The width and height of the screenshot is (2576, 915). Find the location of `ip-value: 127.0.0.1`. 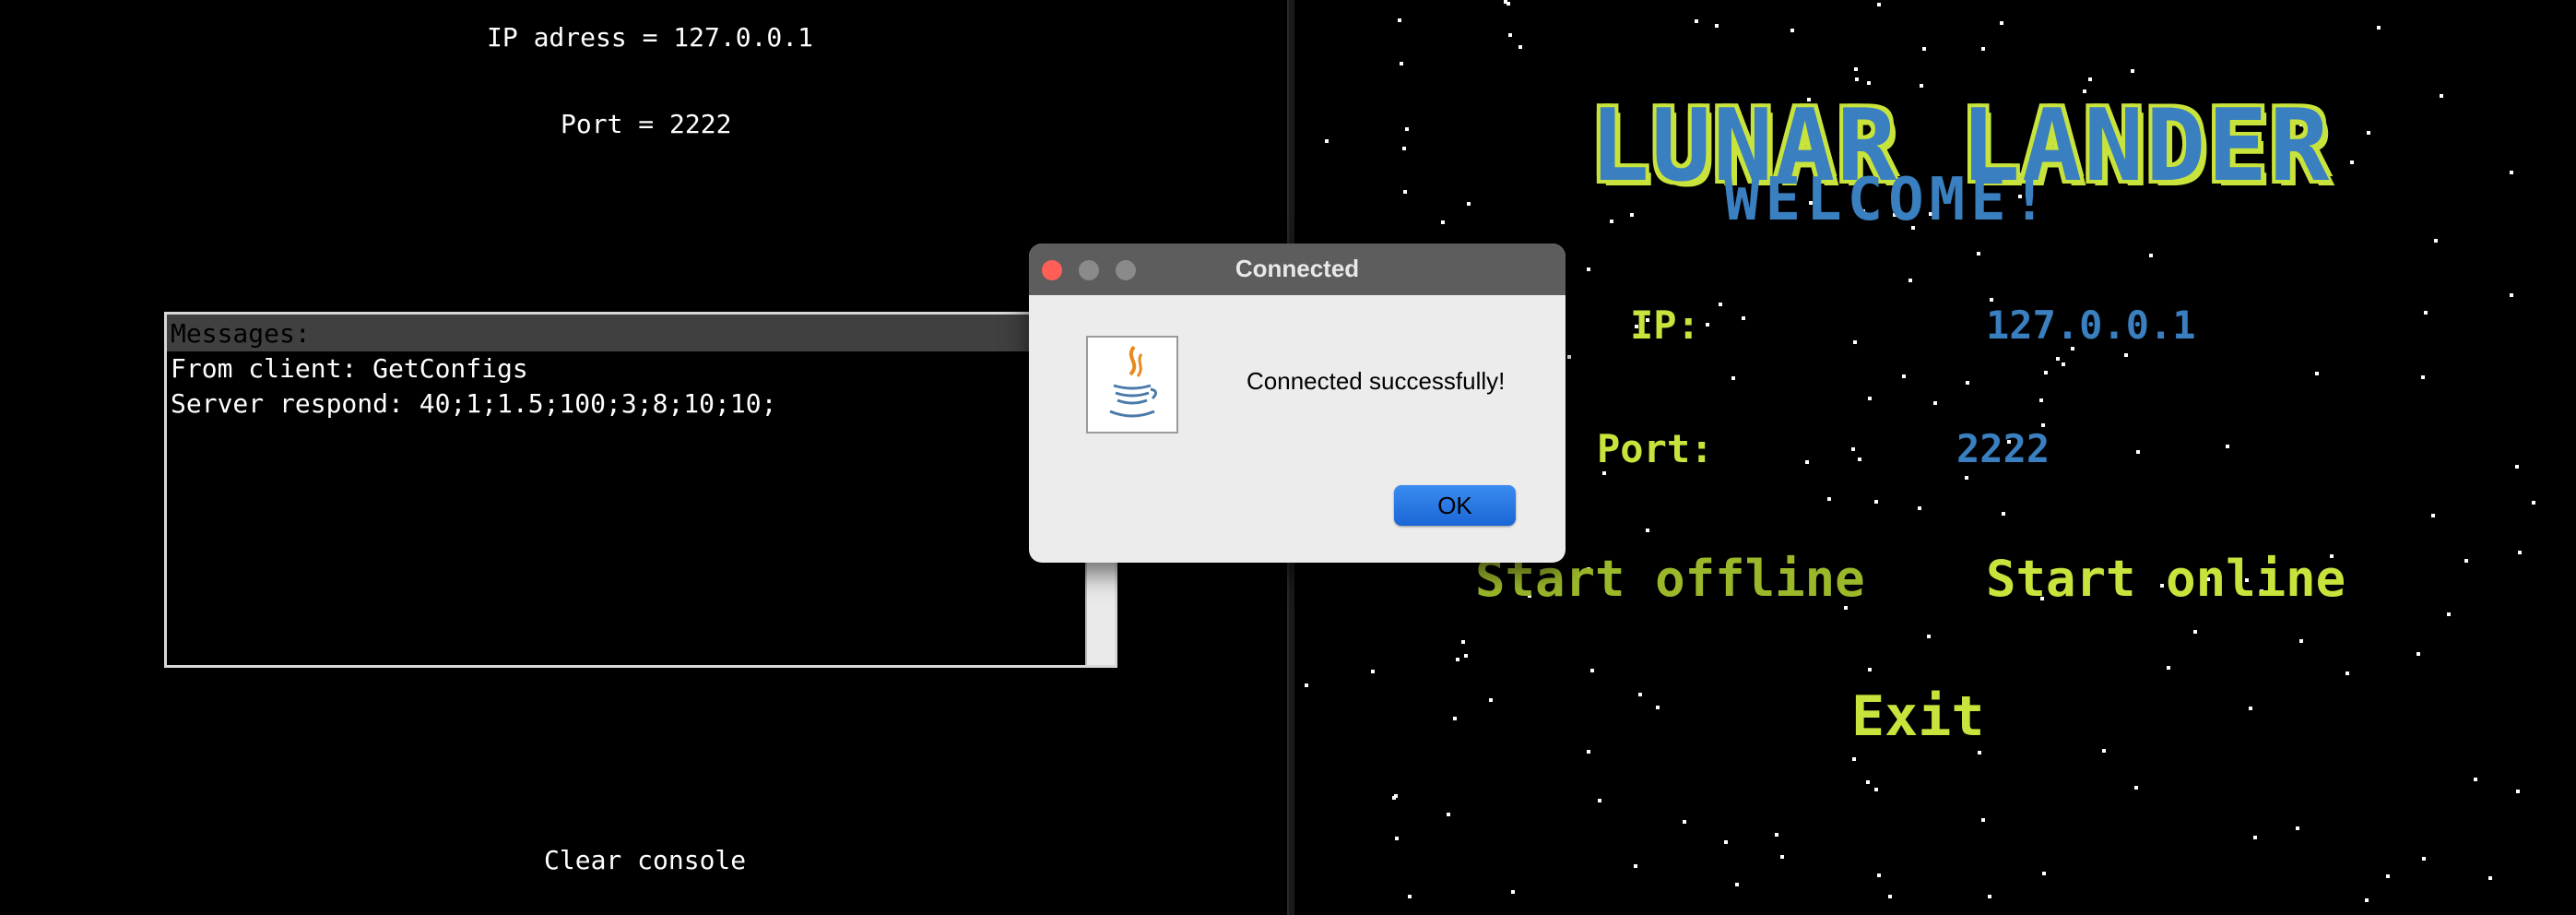

ip-value: 127.0.0.1 is located at coordinates (2091, 325).